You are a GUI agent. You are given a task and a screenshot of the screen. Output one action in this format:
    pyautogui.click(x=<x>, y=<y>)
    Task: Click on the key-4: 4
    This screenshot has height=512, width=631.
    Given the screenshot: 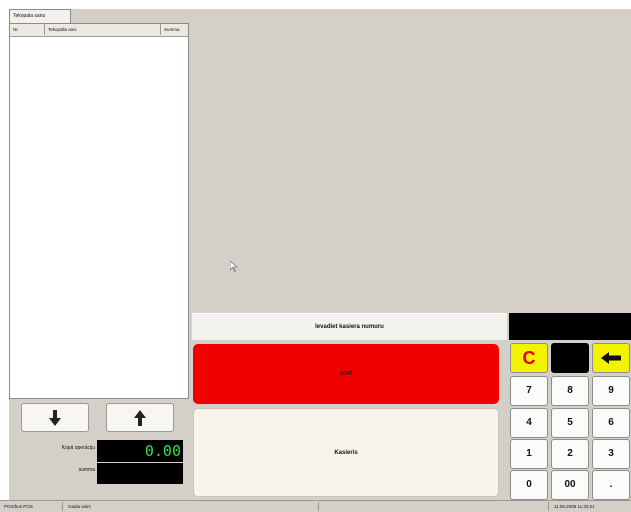 What is the action you would take?
    pyautogui.click(x=529, y=423)
    